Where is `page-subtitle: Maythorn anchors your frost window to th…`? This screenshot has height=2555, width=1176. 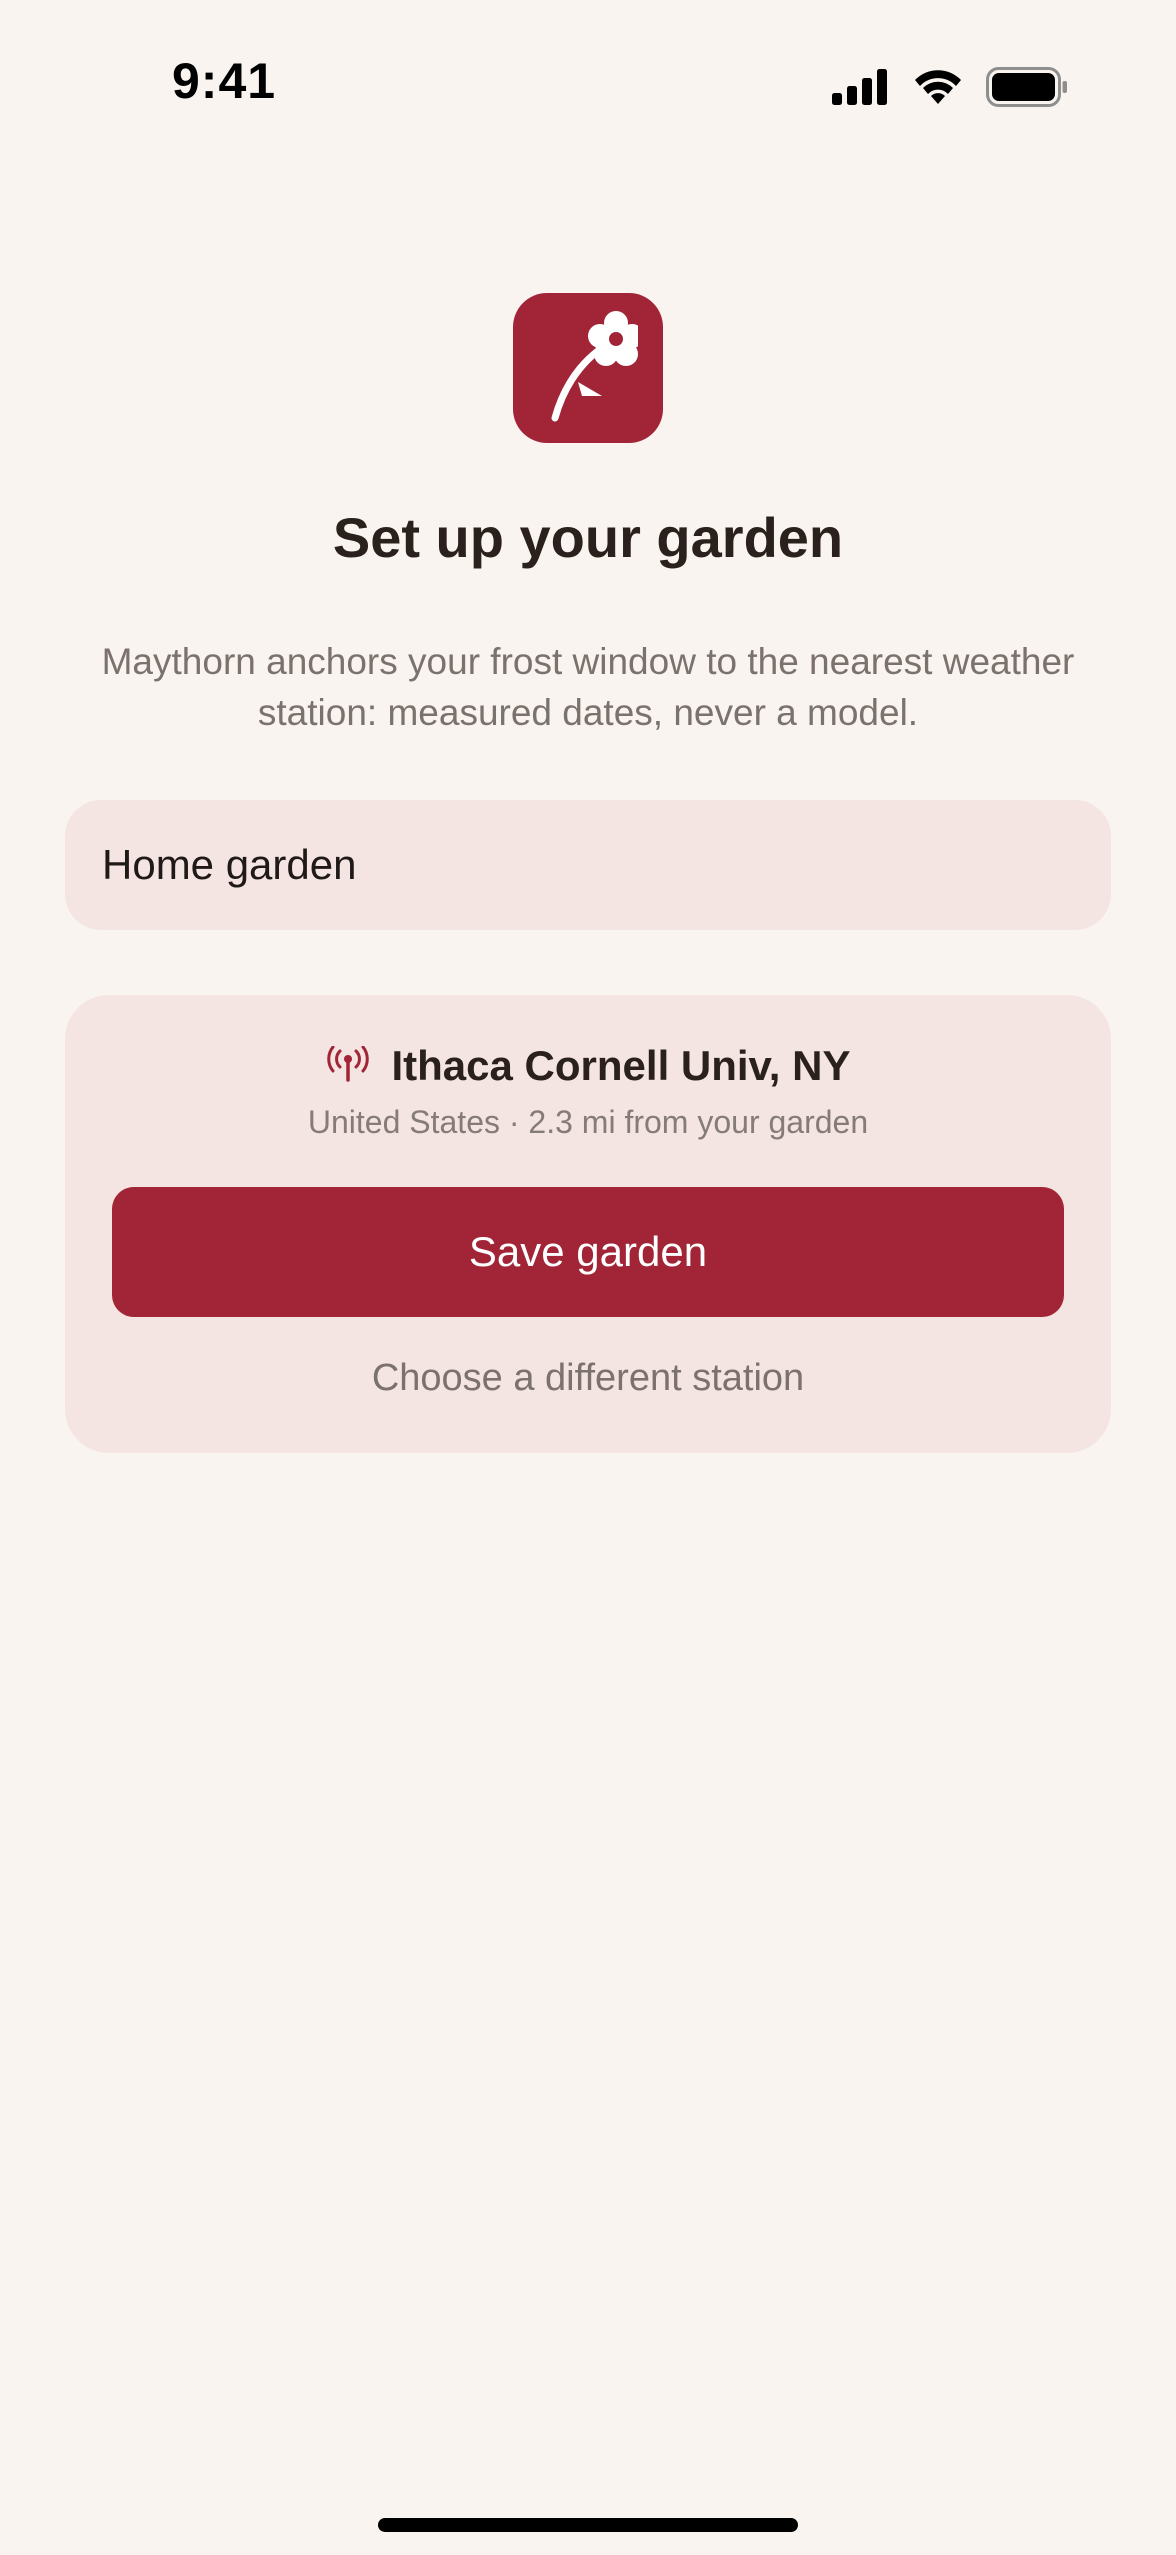 page-subtitle: Maythorn anchors your frost window to th… is located at coordinates (588, 687).